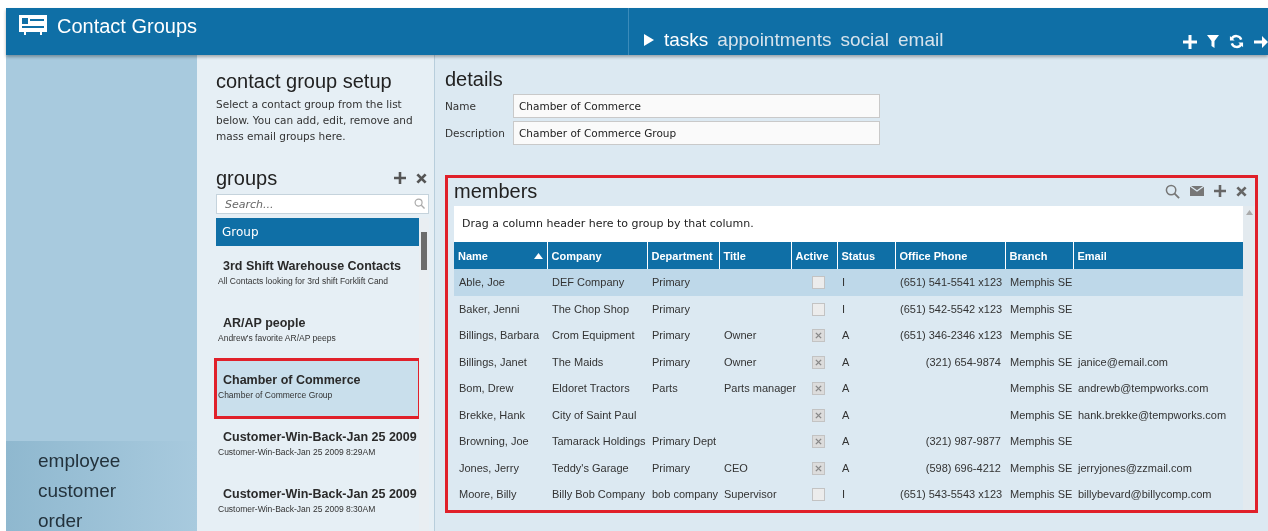  Describe the element at coordinates (590, 467) in the screenshot. I see `table-cell: Teddy's Garage` at that location.